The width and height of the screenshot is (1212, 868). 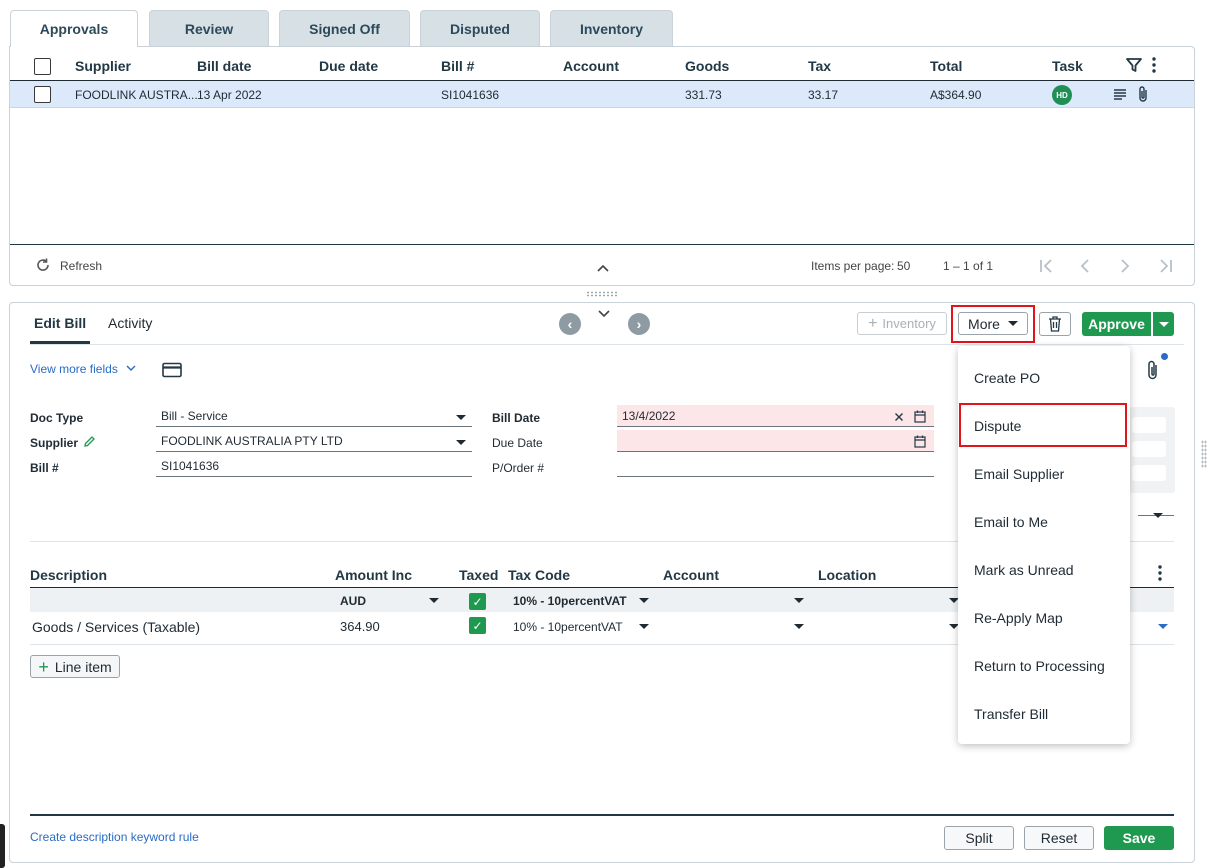 What do you see at coordinates (1120, 94) in the screenshot?
I see `notes-icon` at bounding box center [1120, 94].